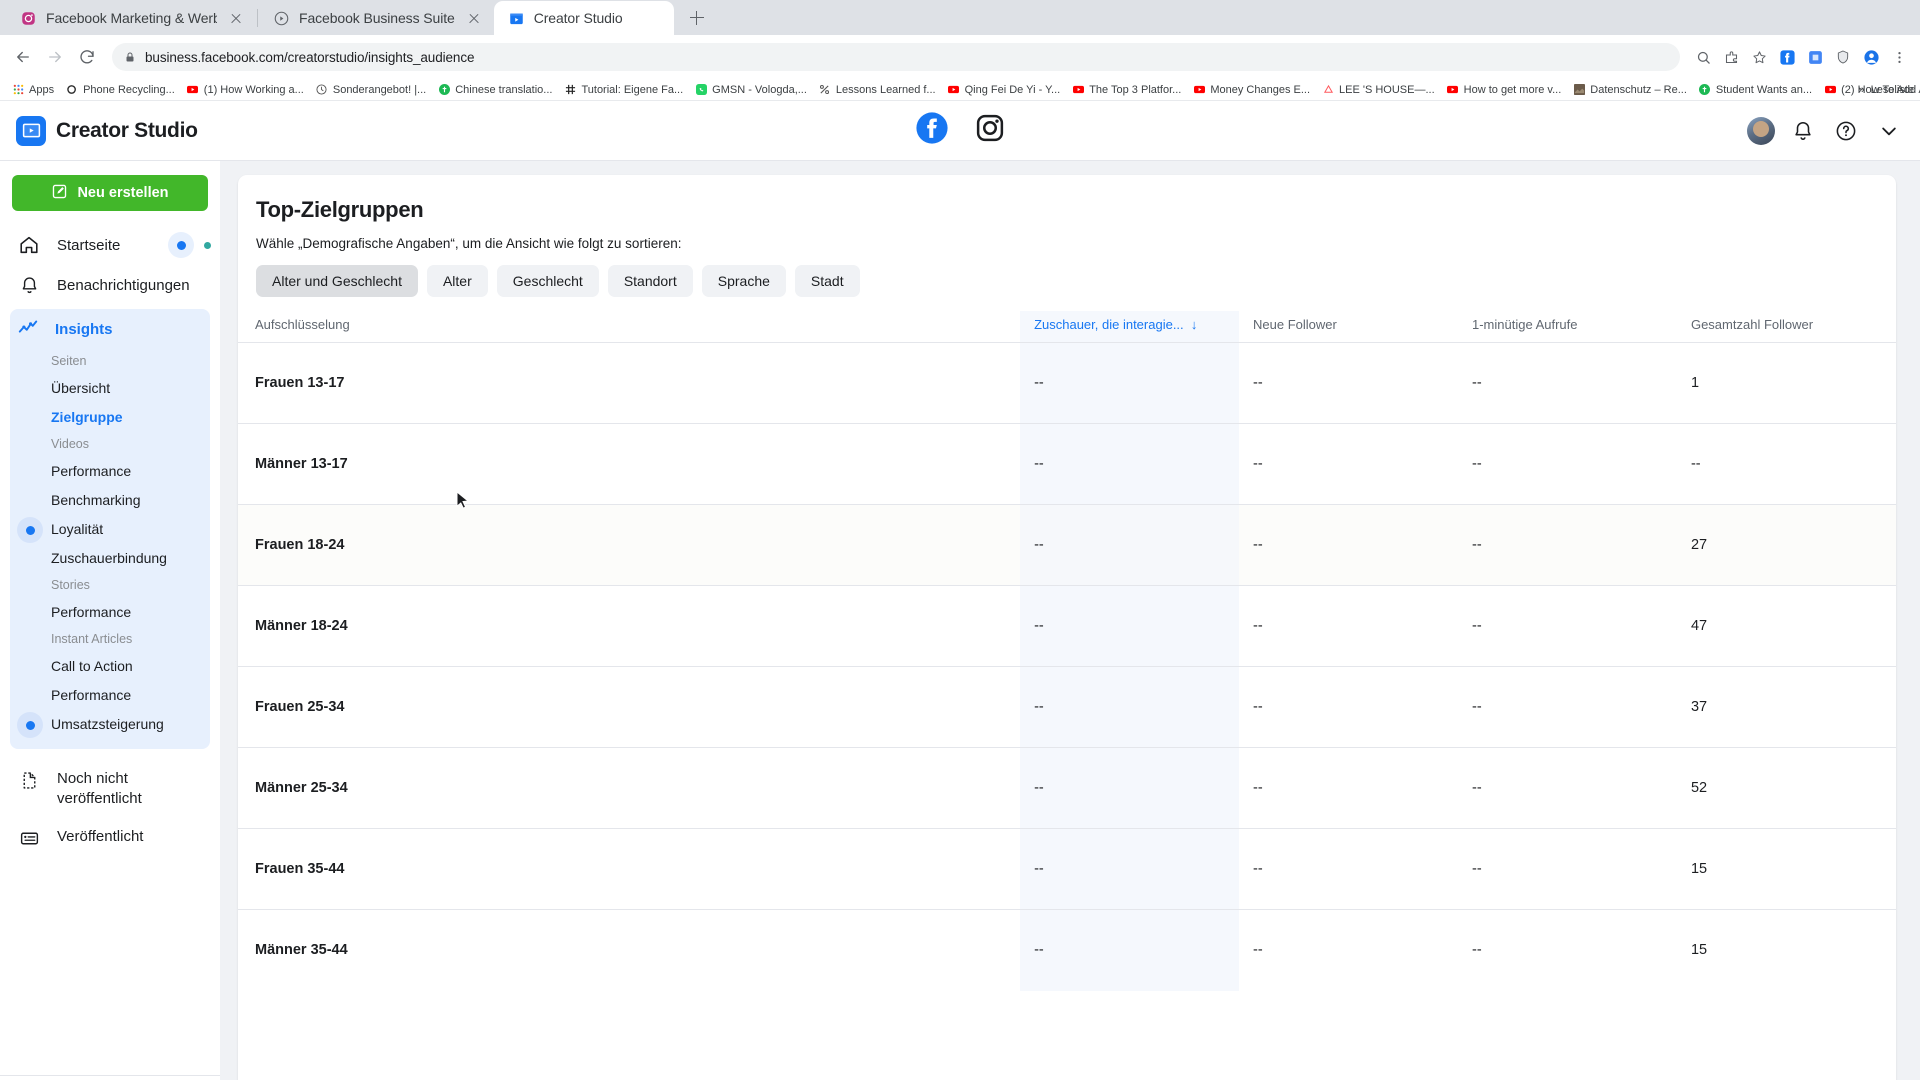  I want to click on tab-standort: Standort, so click(650, 281).